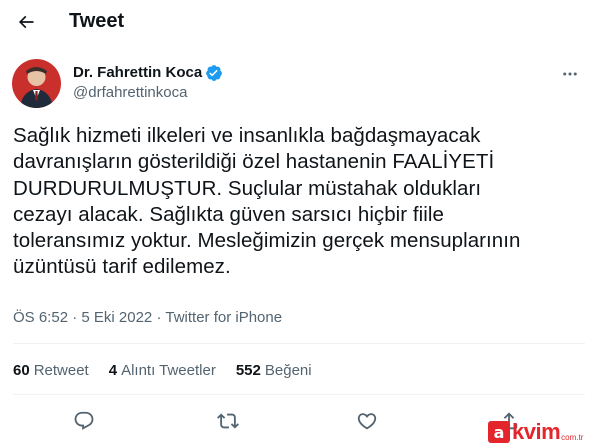  I want to click on akvim-watermark: a kvim com.tr, so click(541, 432).